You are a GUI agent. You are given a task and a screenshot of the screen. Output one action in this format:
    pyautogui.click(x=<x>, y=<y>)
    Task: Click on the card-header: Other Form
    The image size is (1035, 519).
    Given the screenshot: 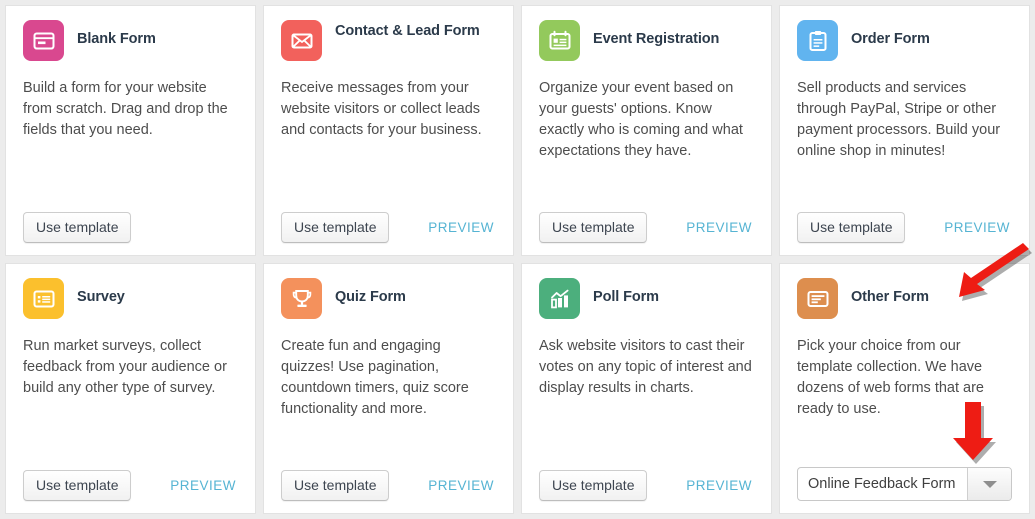 What is the action you would take?
    pyautogui.click(x=904, y=301)
    